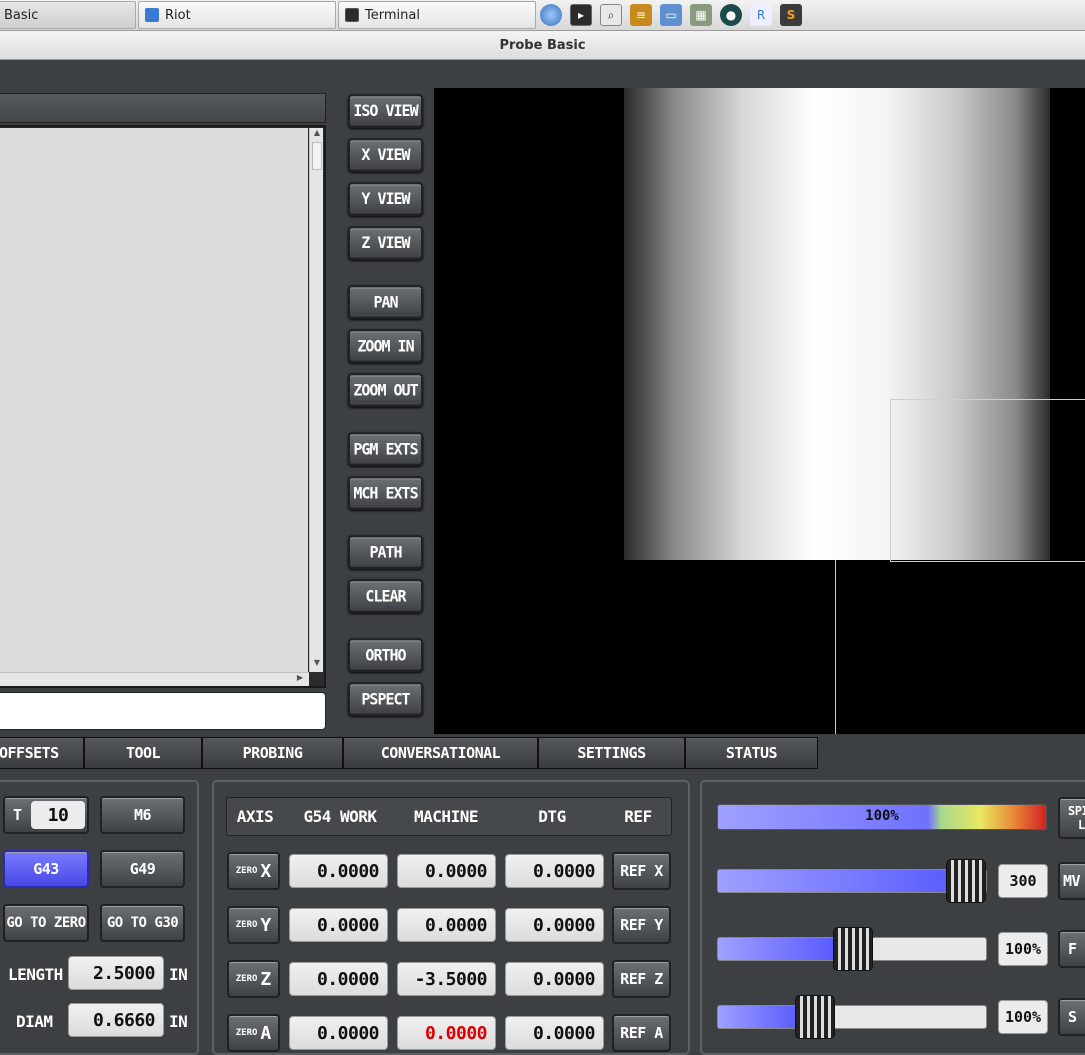  I want to click on scroll-up-icon: ▲, so click(317, 134).